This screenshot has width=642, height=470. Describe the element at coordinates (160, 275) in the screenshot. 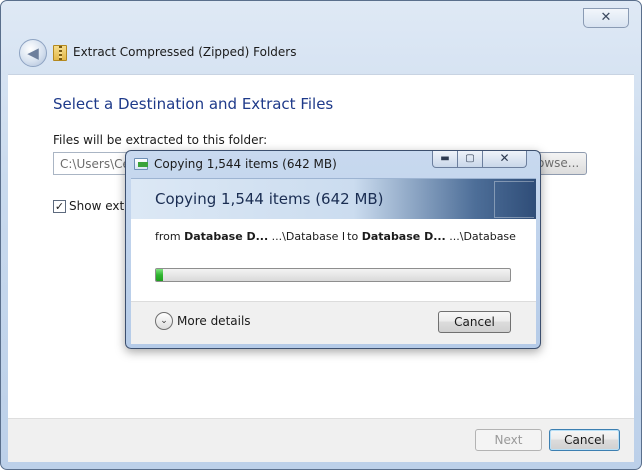

I see `progress-fill` at that location.